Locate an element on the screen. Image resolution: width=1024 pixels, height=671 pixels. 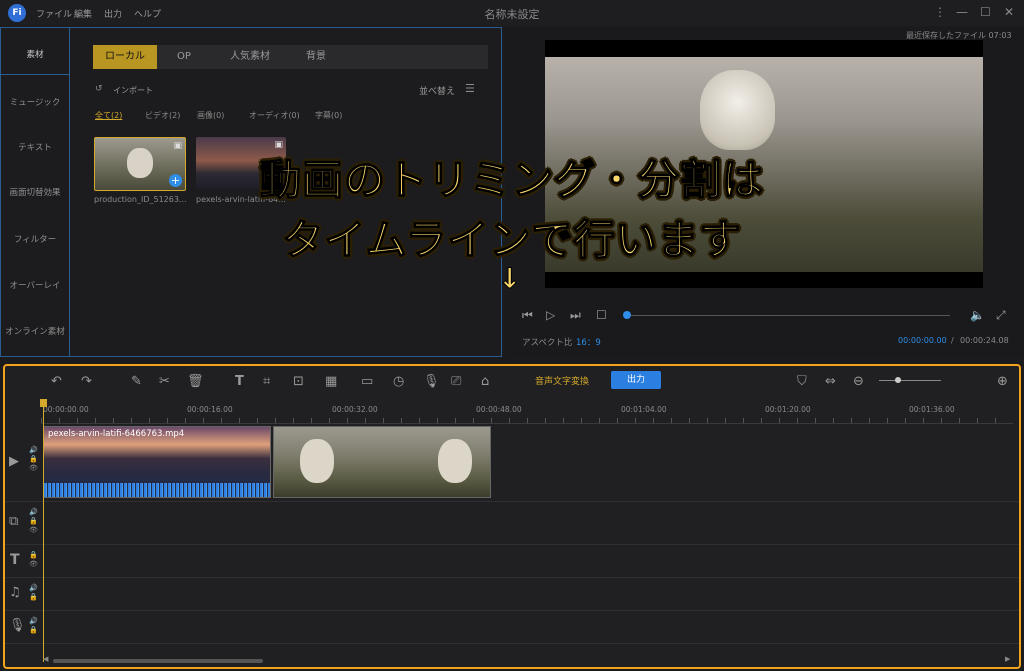
zoom-slider-handle is located at coordinates (897, 380).